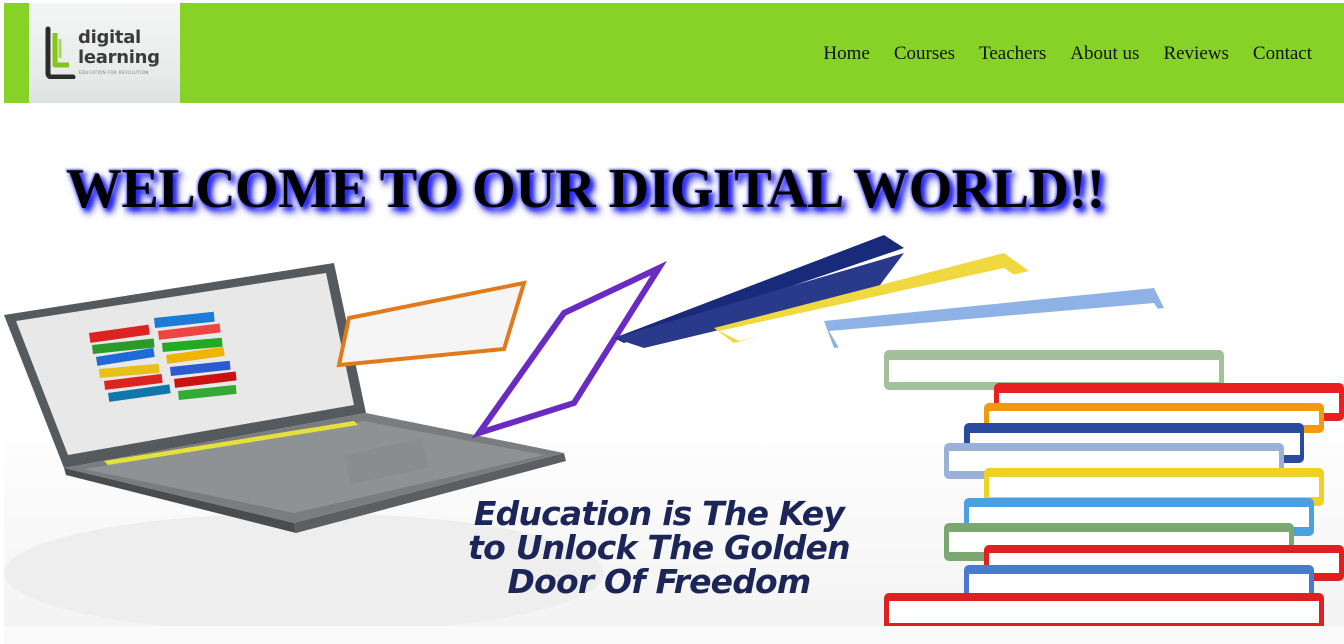  I want to click on logo-tagline: EDUCATION FOR REVOLUTION, so click(114, 72).